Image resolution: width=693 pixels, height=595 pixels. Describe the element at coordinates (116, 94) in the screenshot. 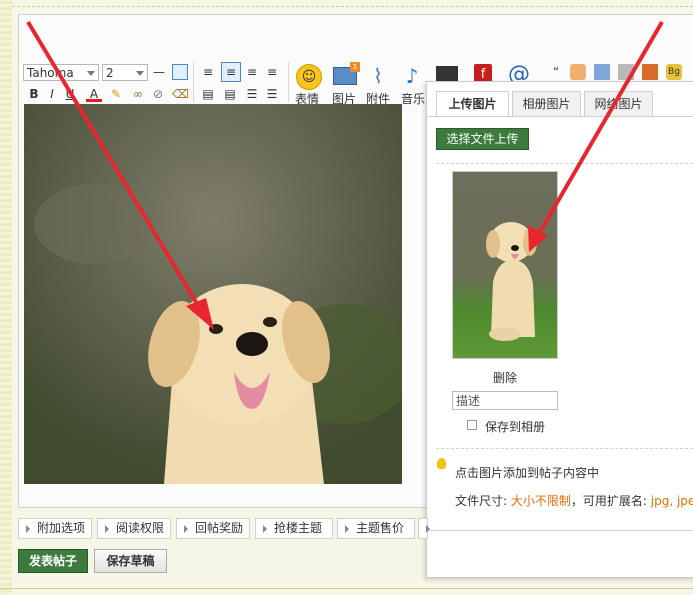

I see `highlight-icon: ✎` at that location.